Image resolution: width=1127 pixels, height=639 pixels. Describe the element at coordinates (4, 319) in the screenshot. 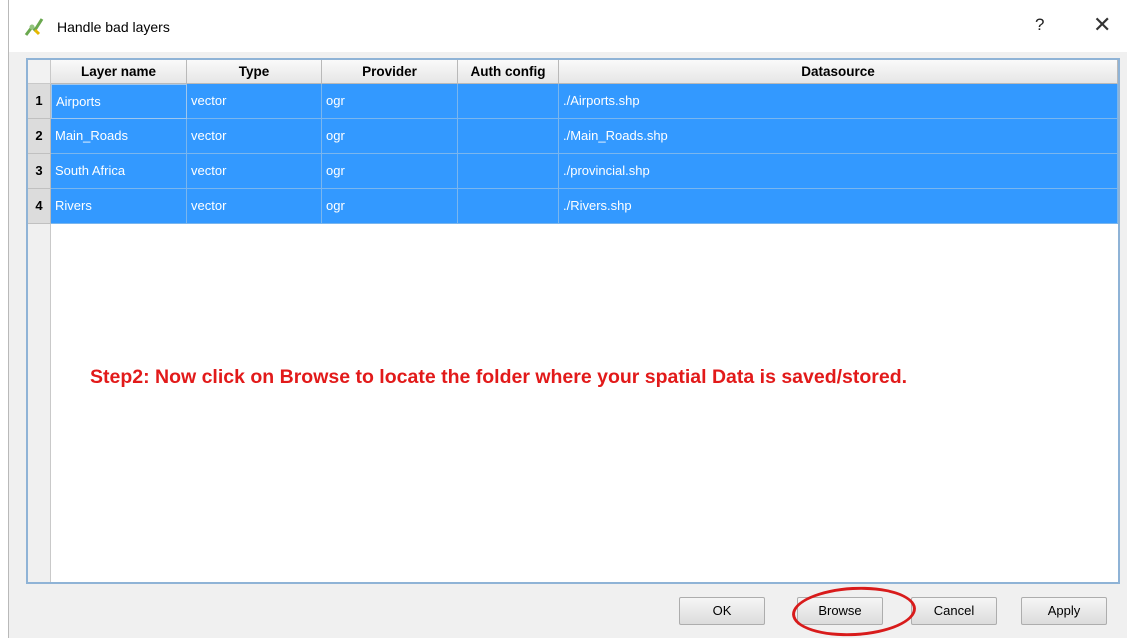

I see `background-strip` at that location.